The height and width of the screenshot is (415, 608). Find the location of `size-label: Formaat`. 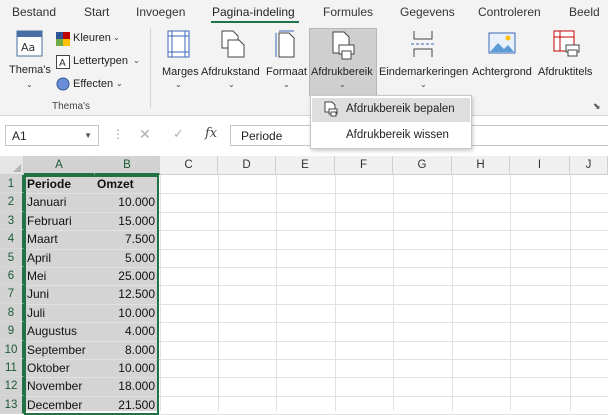

size-label: Formaat is located at coordinates (286, 72).